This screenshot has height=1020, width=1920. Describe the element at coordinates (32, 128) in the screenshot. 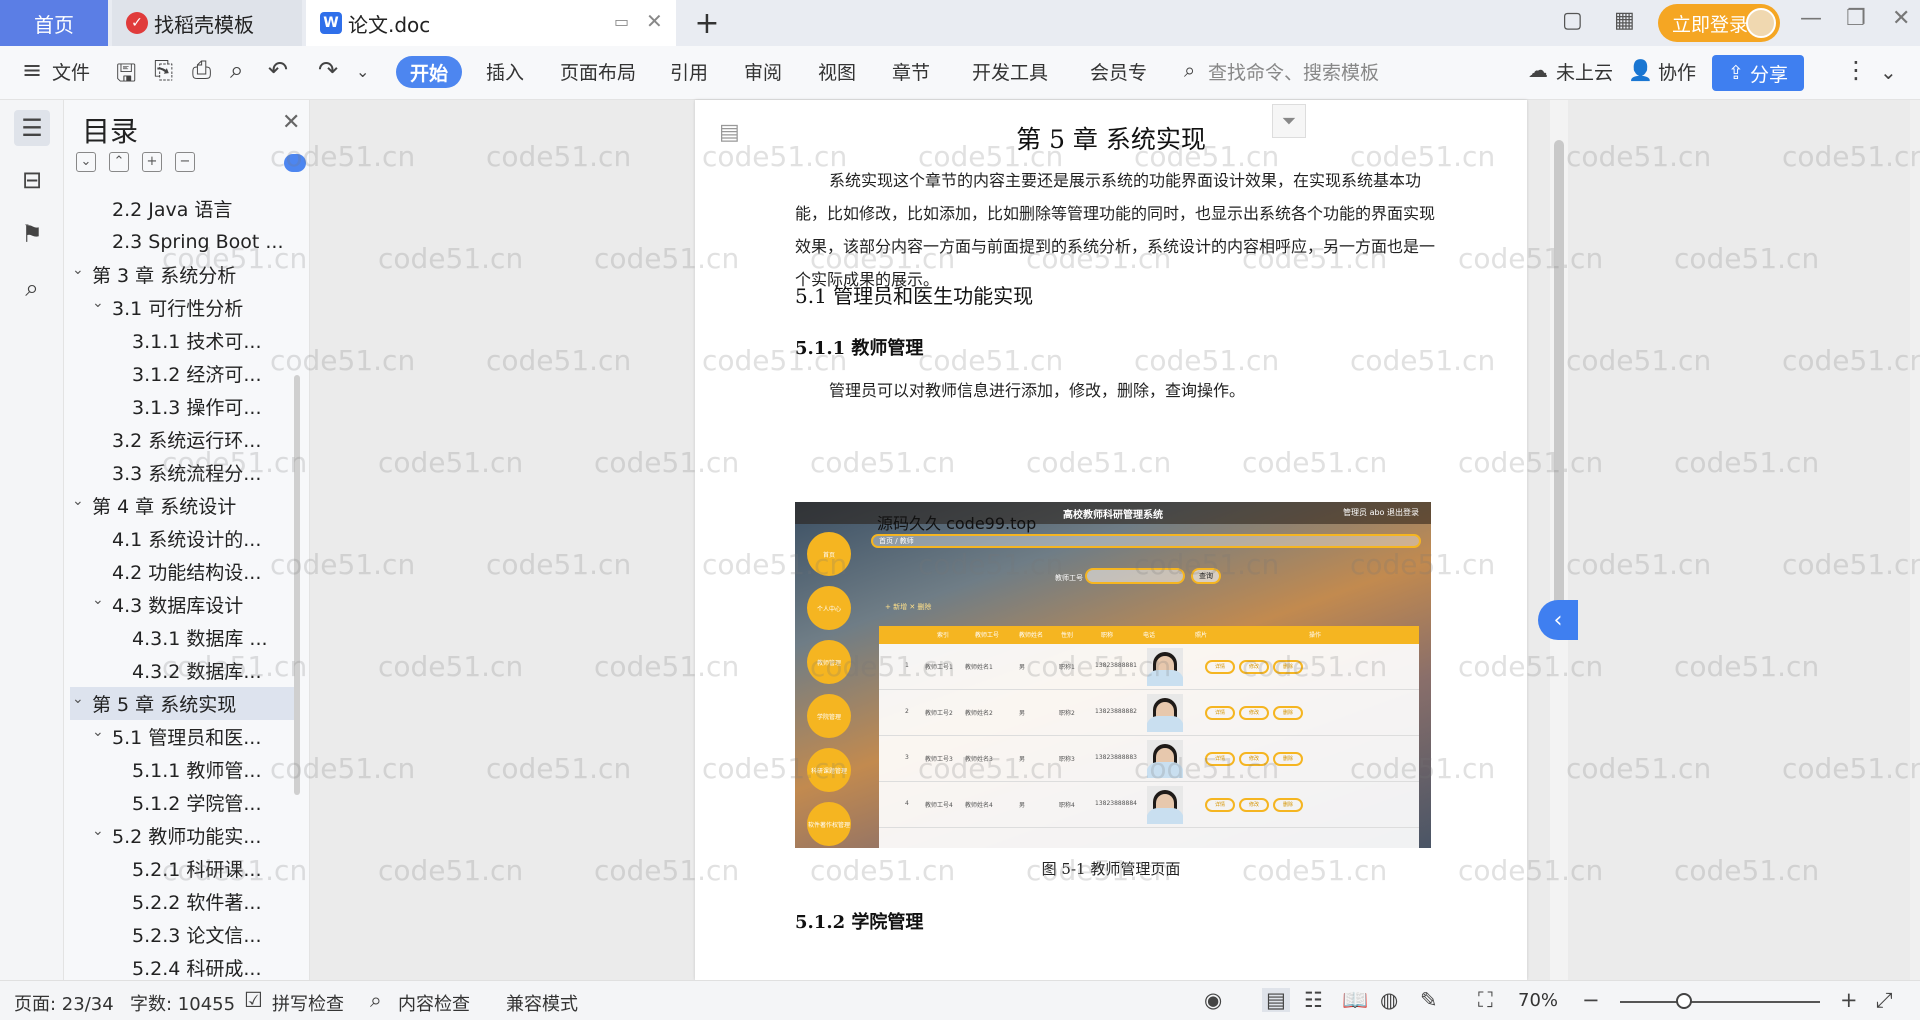

I see `outline-icon: ☰` at that location.